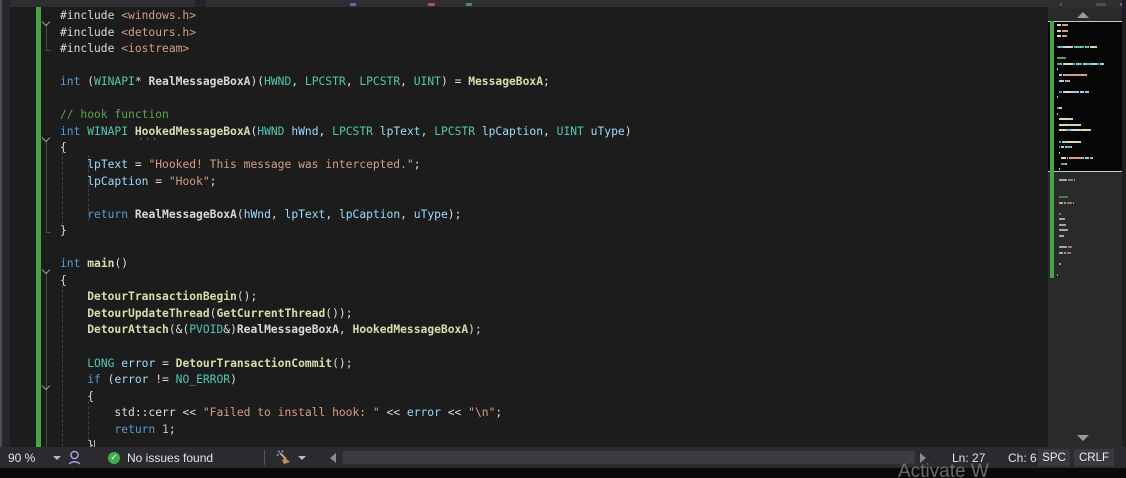  I want to click on change-tracking-bar, so click(38, 227).